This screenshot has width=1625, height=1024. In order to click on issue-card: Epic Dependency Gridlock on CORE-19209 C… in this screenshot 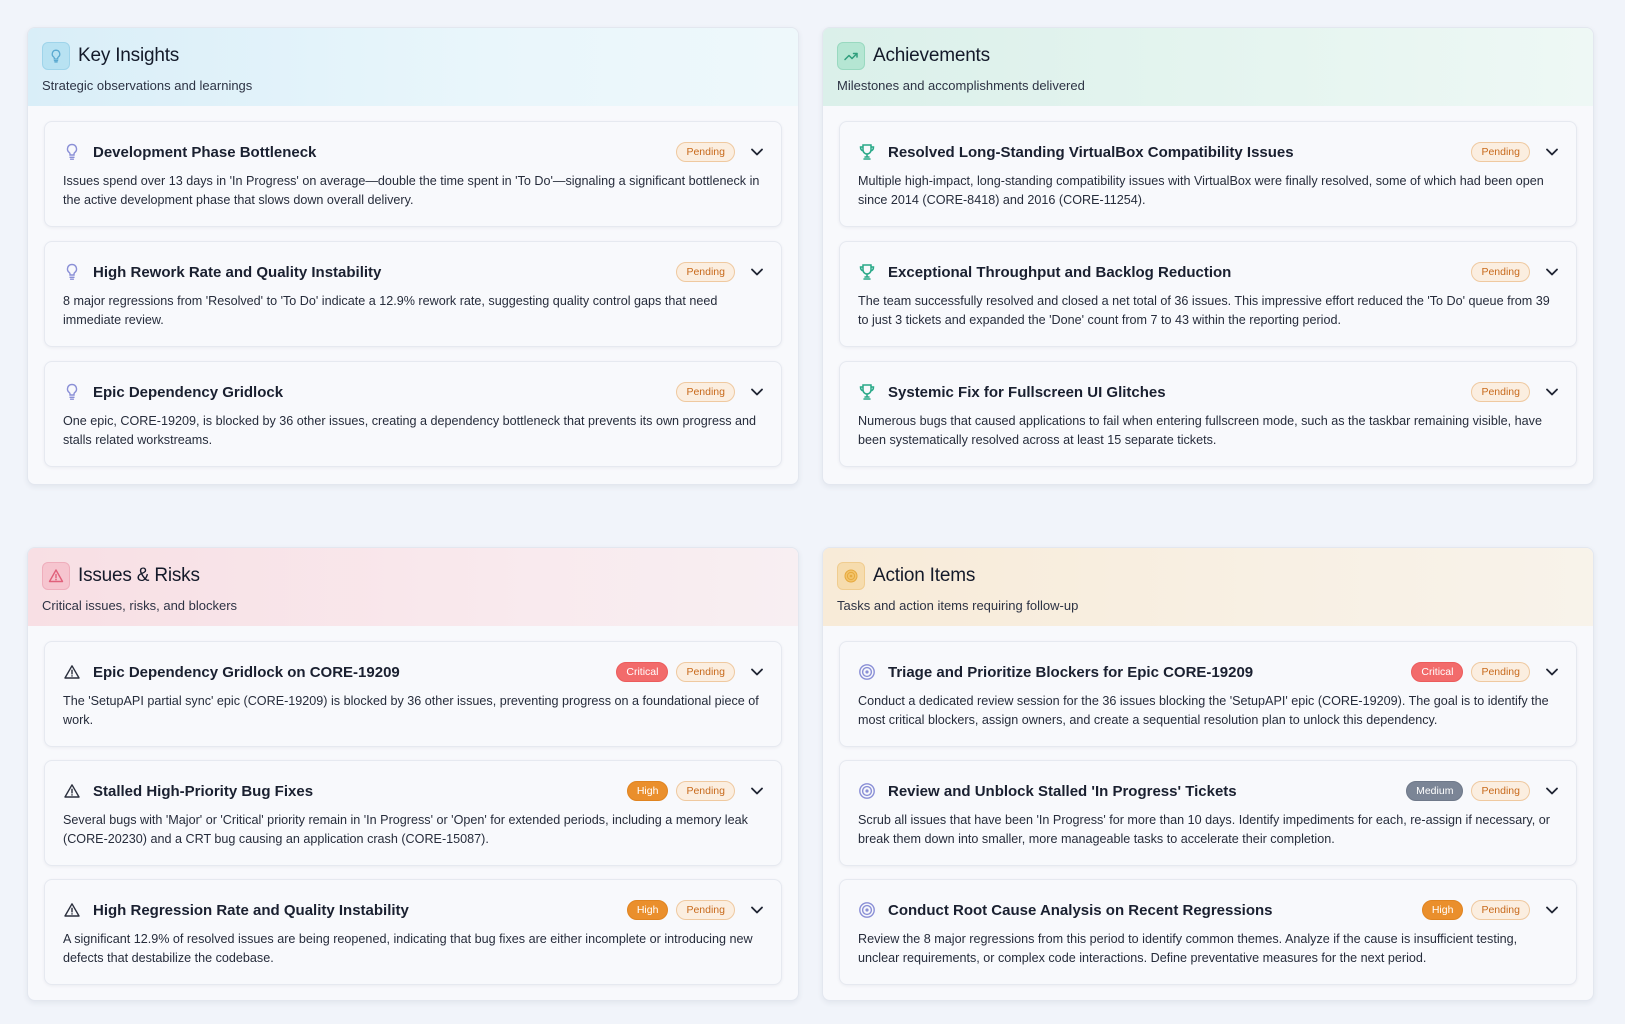, I will do `click(413, 694)`.